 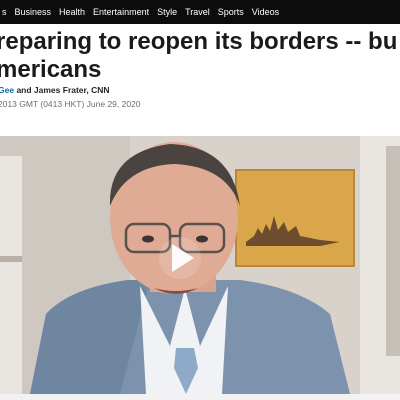 I want to click on nav-item-business: Business, so click(x=33, y=12).